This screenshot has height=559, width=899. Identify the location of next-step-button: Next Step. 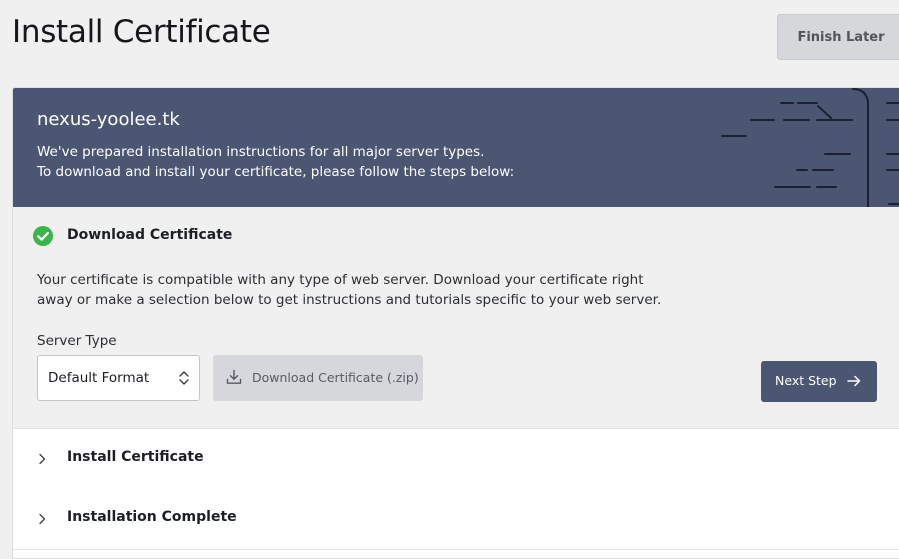
(819, 381).